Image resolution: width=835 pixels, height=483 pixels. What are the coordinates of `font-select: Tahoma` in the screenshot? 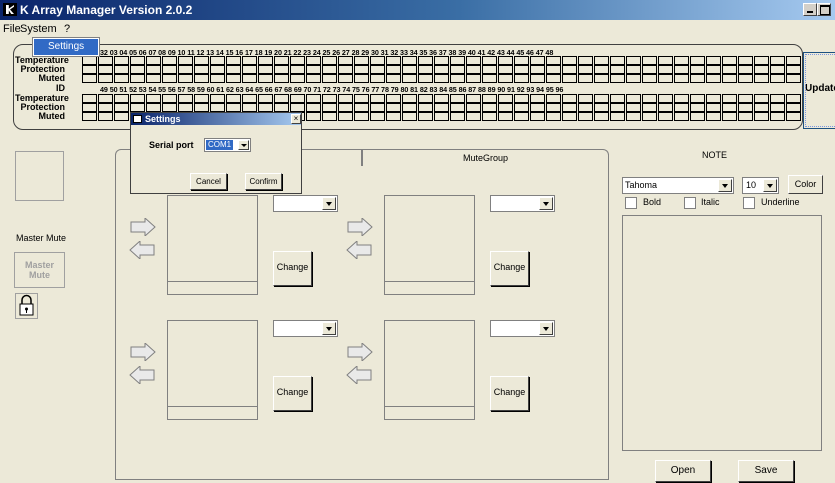 It's located at (678, 185).